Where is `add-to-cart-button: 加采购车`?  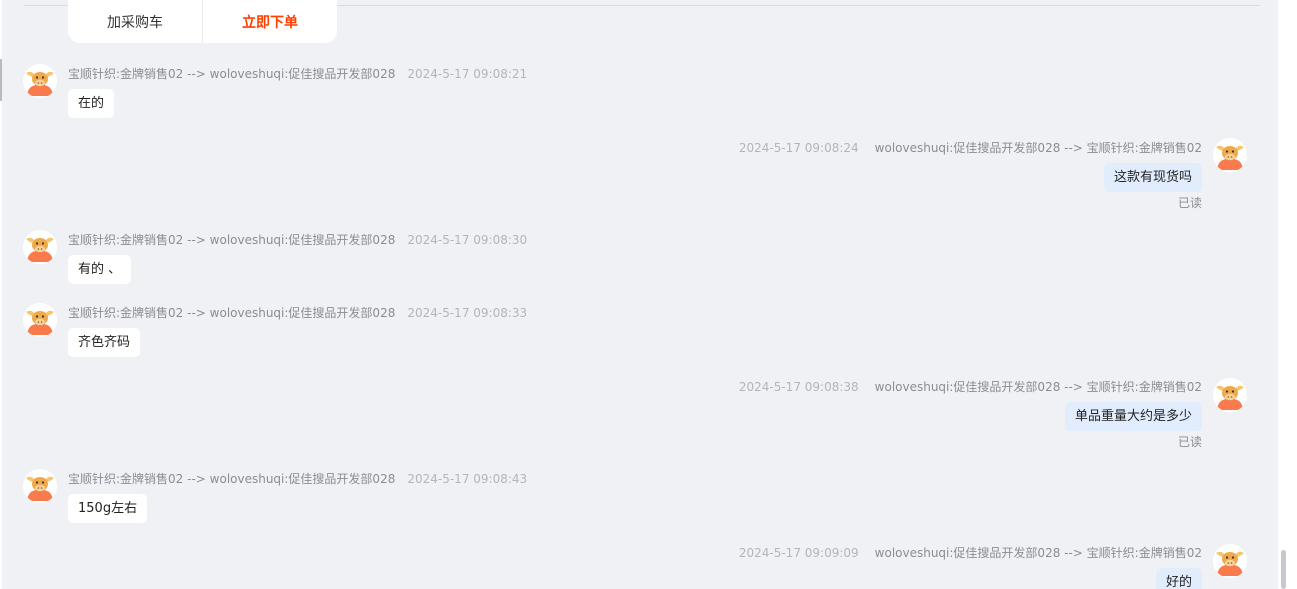
add-to-cart-button: 加采购车 is located at coordinates (135, 21).